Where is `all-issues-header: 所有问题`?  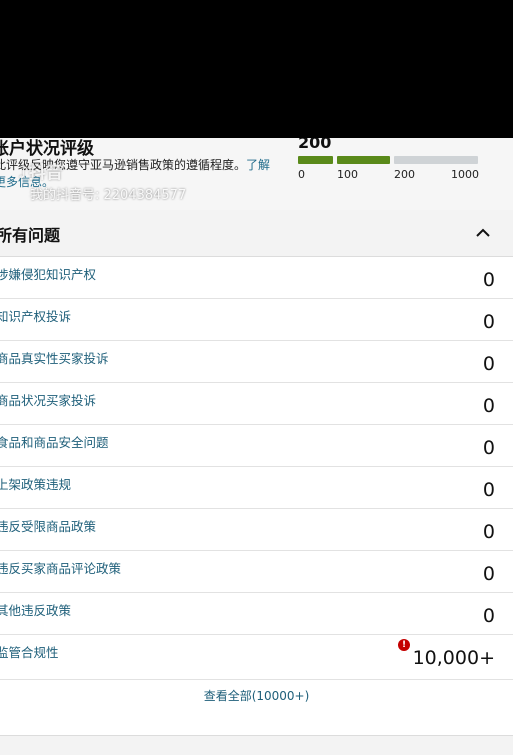 all-issues-header: 所有问题 is located at coordinates (256, 233).